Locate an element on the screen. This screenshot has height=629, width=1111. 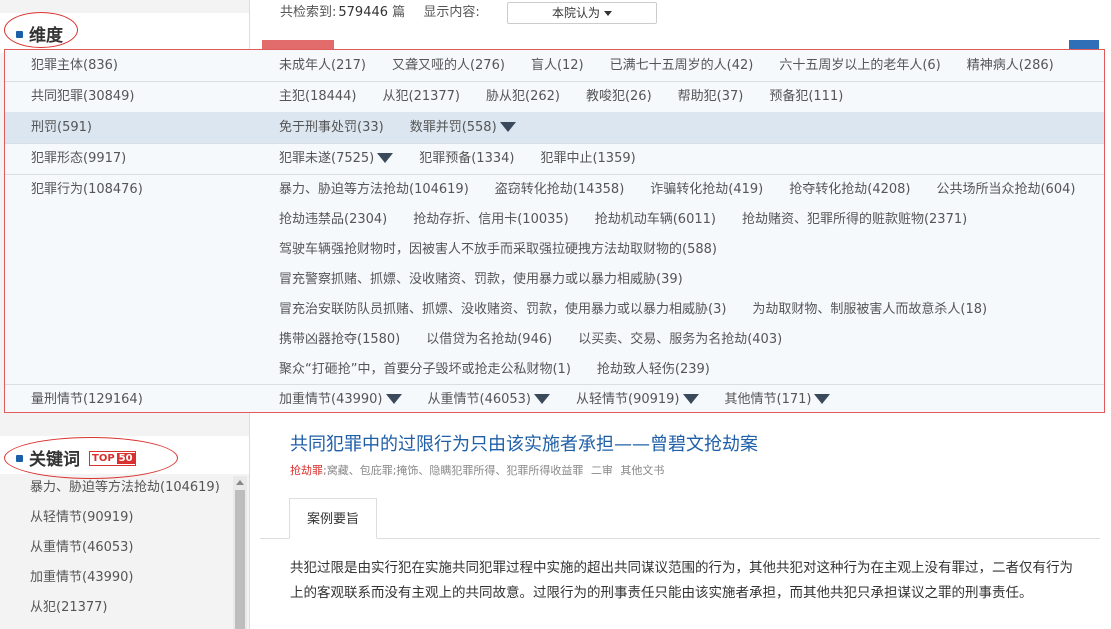
meta-cause-primary: 抢劫罪 is located at coordinates (306, 470).